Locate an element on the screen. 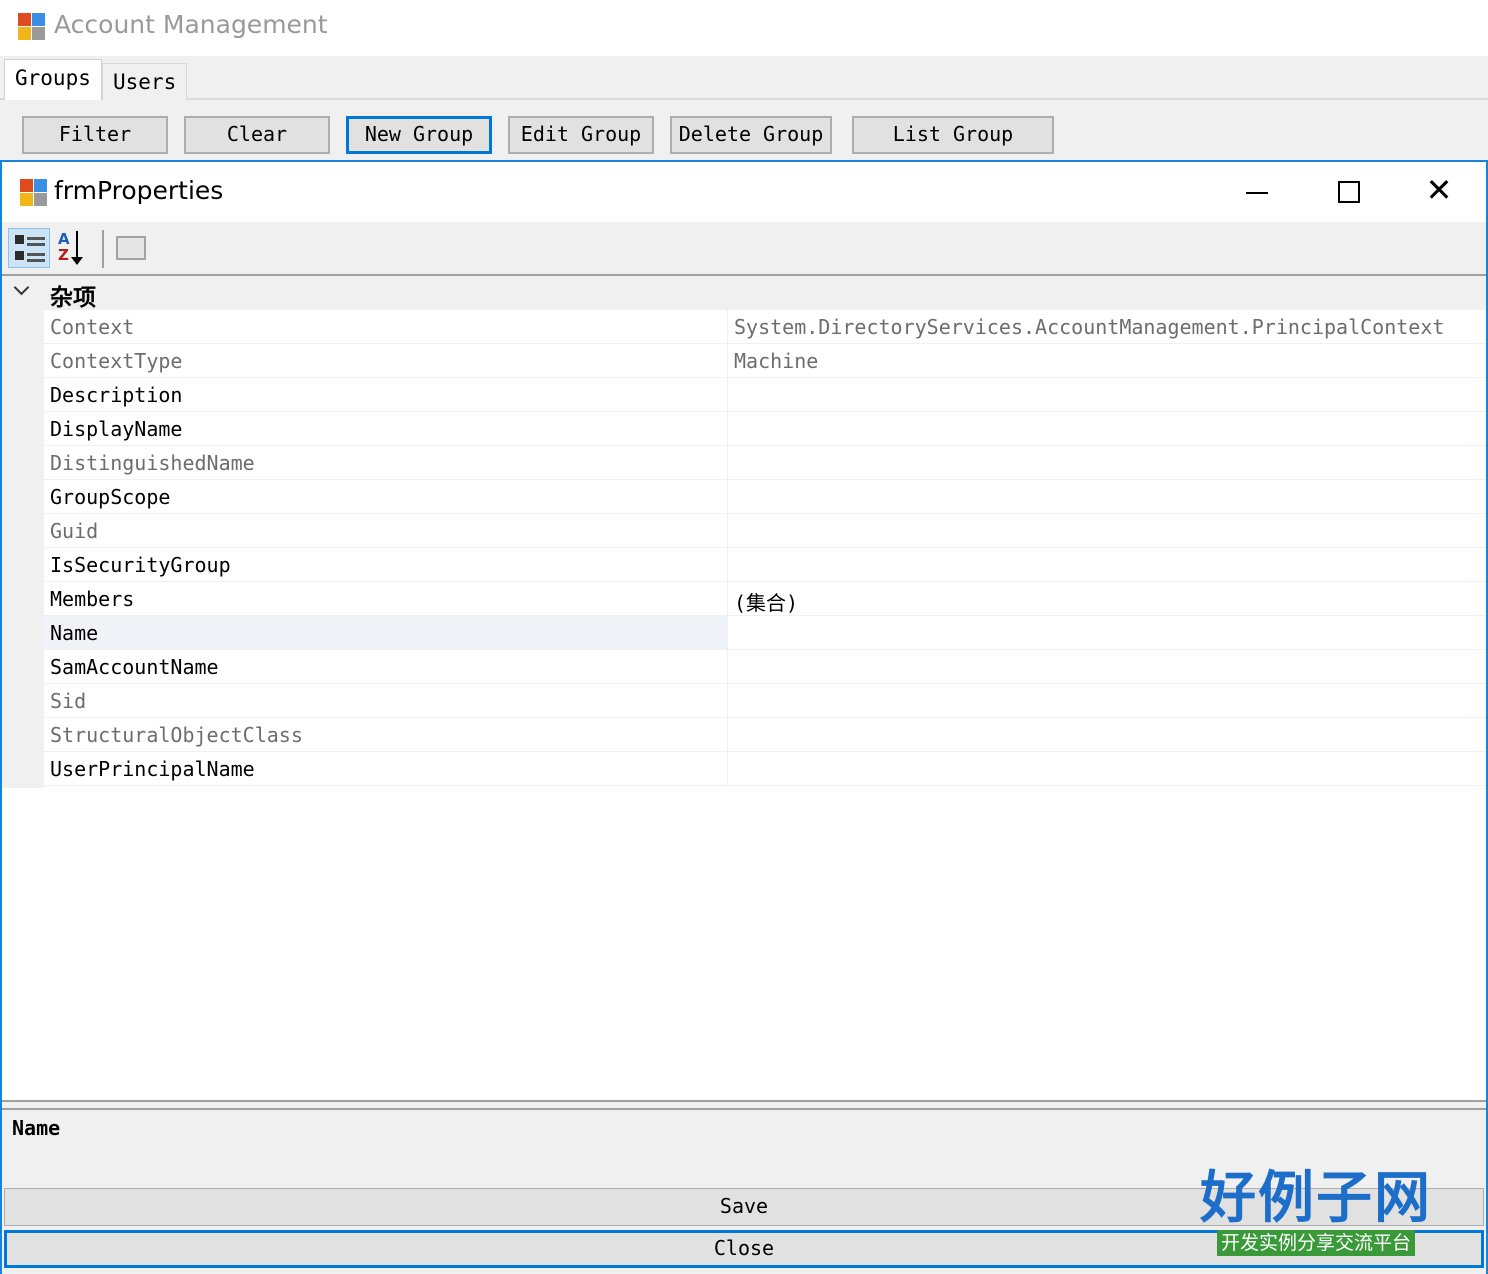 This screenshot has height=1274, width=1488. minimize-icon is located at coordinates (1257, 192).